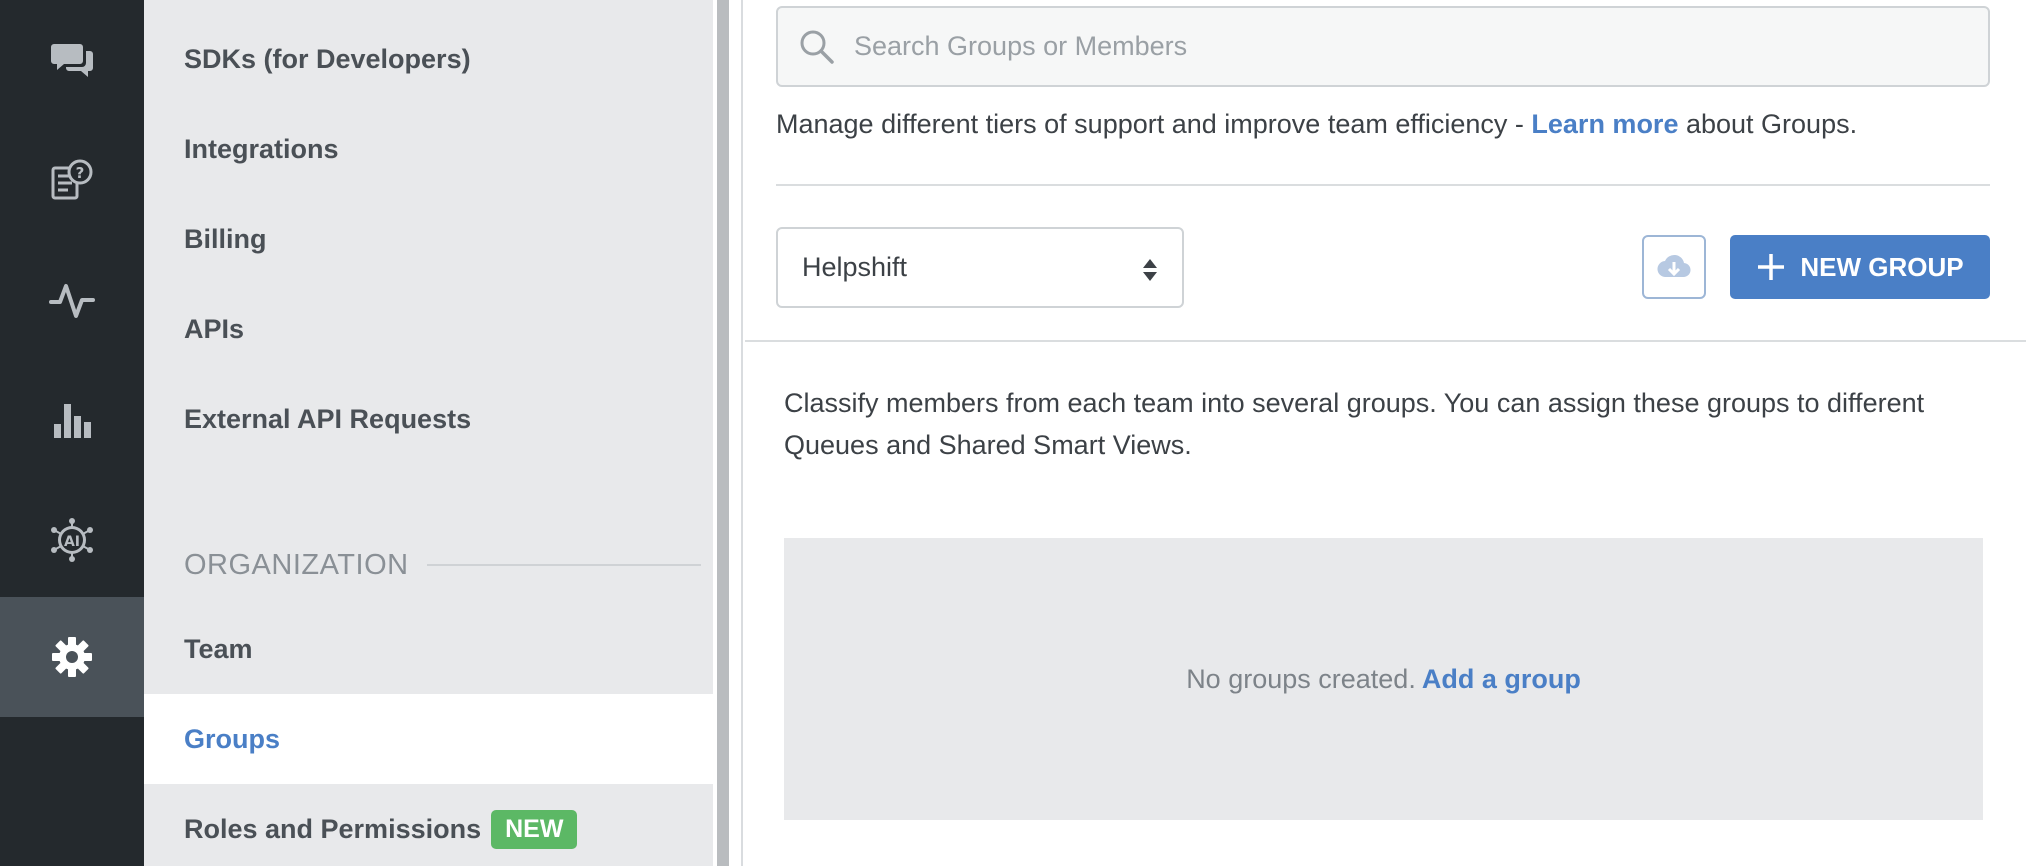 This screenshot has height=866, width=2026. Describe the element at coordinates (296, 564) in the screenshot. I see `nav-section-label: ORGANIZATION` at that location.